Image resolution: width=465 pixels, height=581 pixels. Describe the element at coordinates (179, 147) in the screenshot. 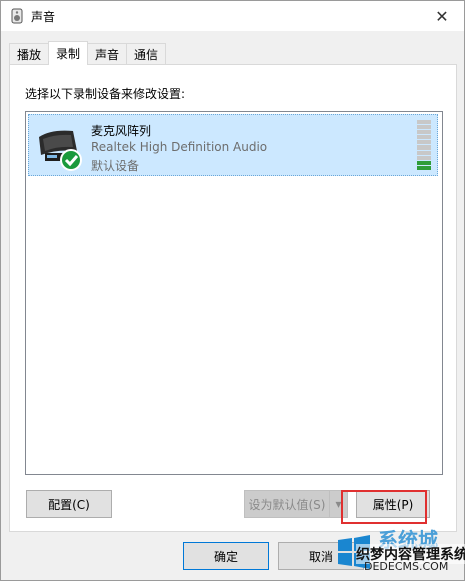

I see `device-driver: Realtek High Definition Audio` at that location.